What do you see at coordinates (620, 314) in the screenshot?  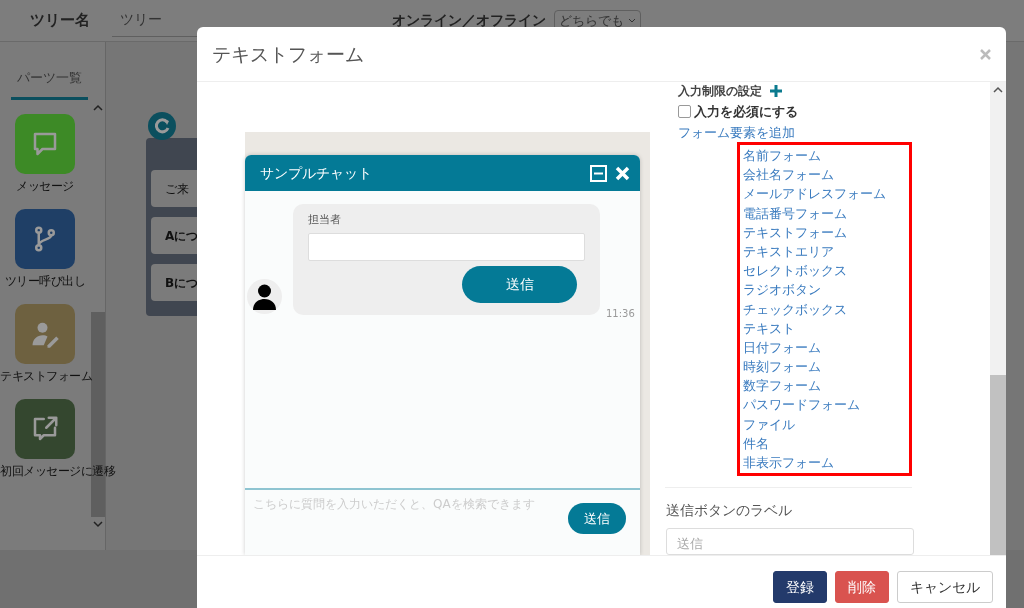 I see `message-time: 11:36` at bounding box center [620, 314].